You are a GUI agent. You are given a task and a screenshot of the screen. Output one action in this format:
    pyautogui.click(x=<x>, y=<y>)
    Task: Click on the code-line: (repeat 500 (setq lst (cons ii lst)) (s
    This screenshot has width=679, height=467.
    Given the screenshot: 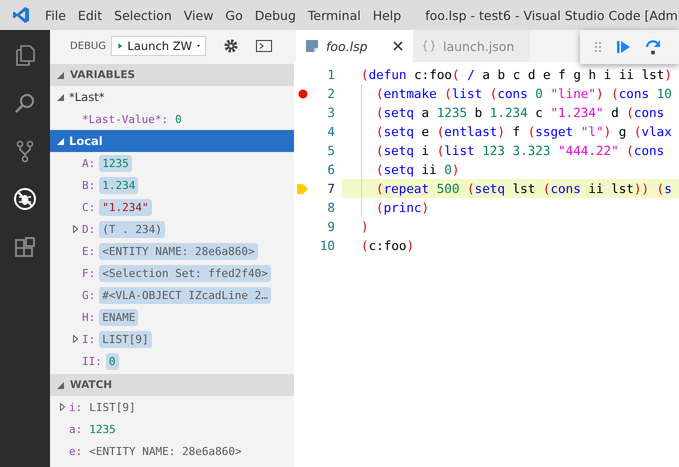 What is the action you would take?
    pyautogui.click(x=516, y=188)
    